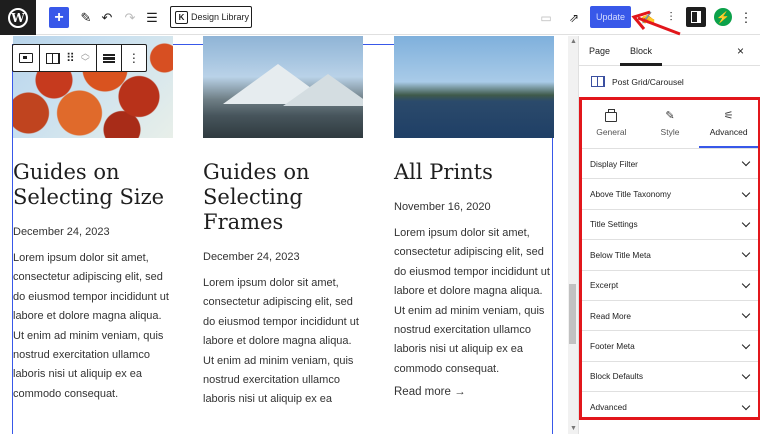 This screenshot has height=434, width=760. Describe the element at coordinates (86, 17) in the screenshot. I see `pencil-icon: ✎` at that location.